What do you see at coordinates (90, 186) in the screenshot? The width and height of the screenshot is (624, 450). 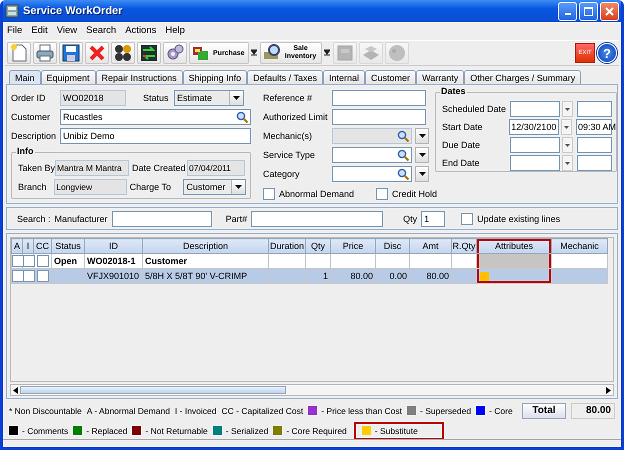 I see `input-field: Longview` at bounding box center [90, 186].